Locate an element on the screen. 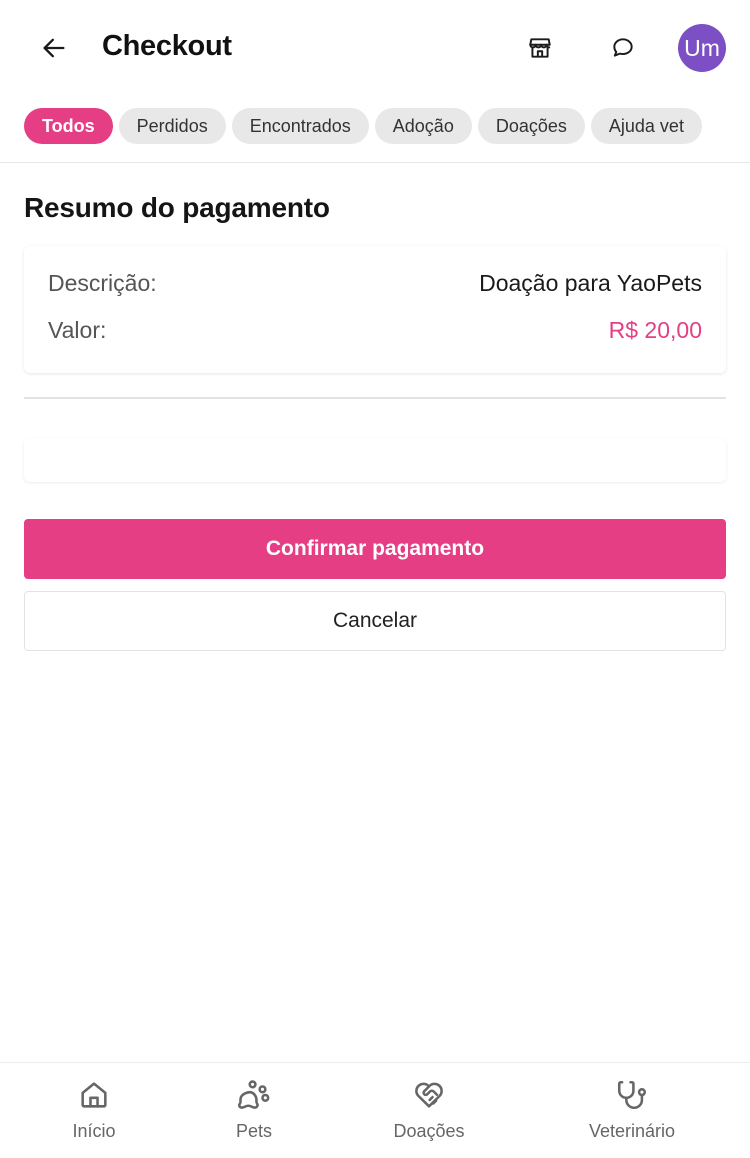  heart-handshake-icon is located at coordinates (429, 1095).